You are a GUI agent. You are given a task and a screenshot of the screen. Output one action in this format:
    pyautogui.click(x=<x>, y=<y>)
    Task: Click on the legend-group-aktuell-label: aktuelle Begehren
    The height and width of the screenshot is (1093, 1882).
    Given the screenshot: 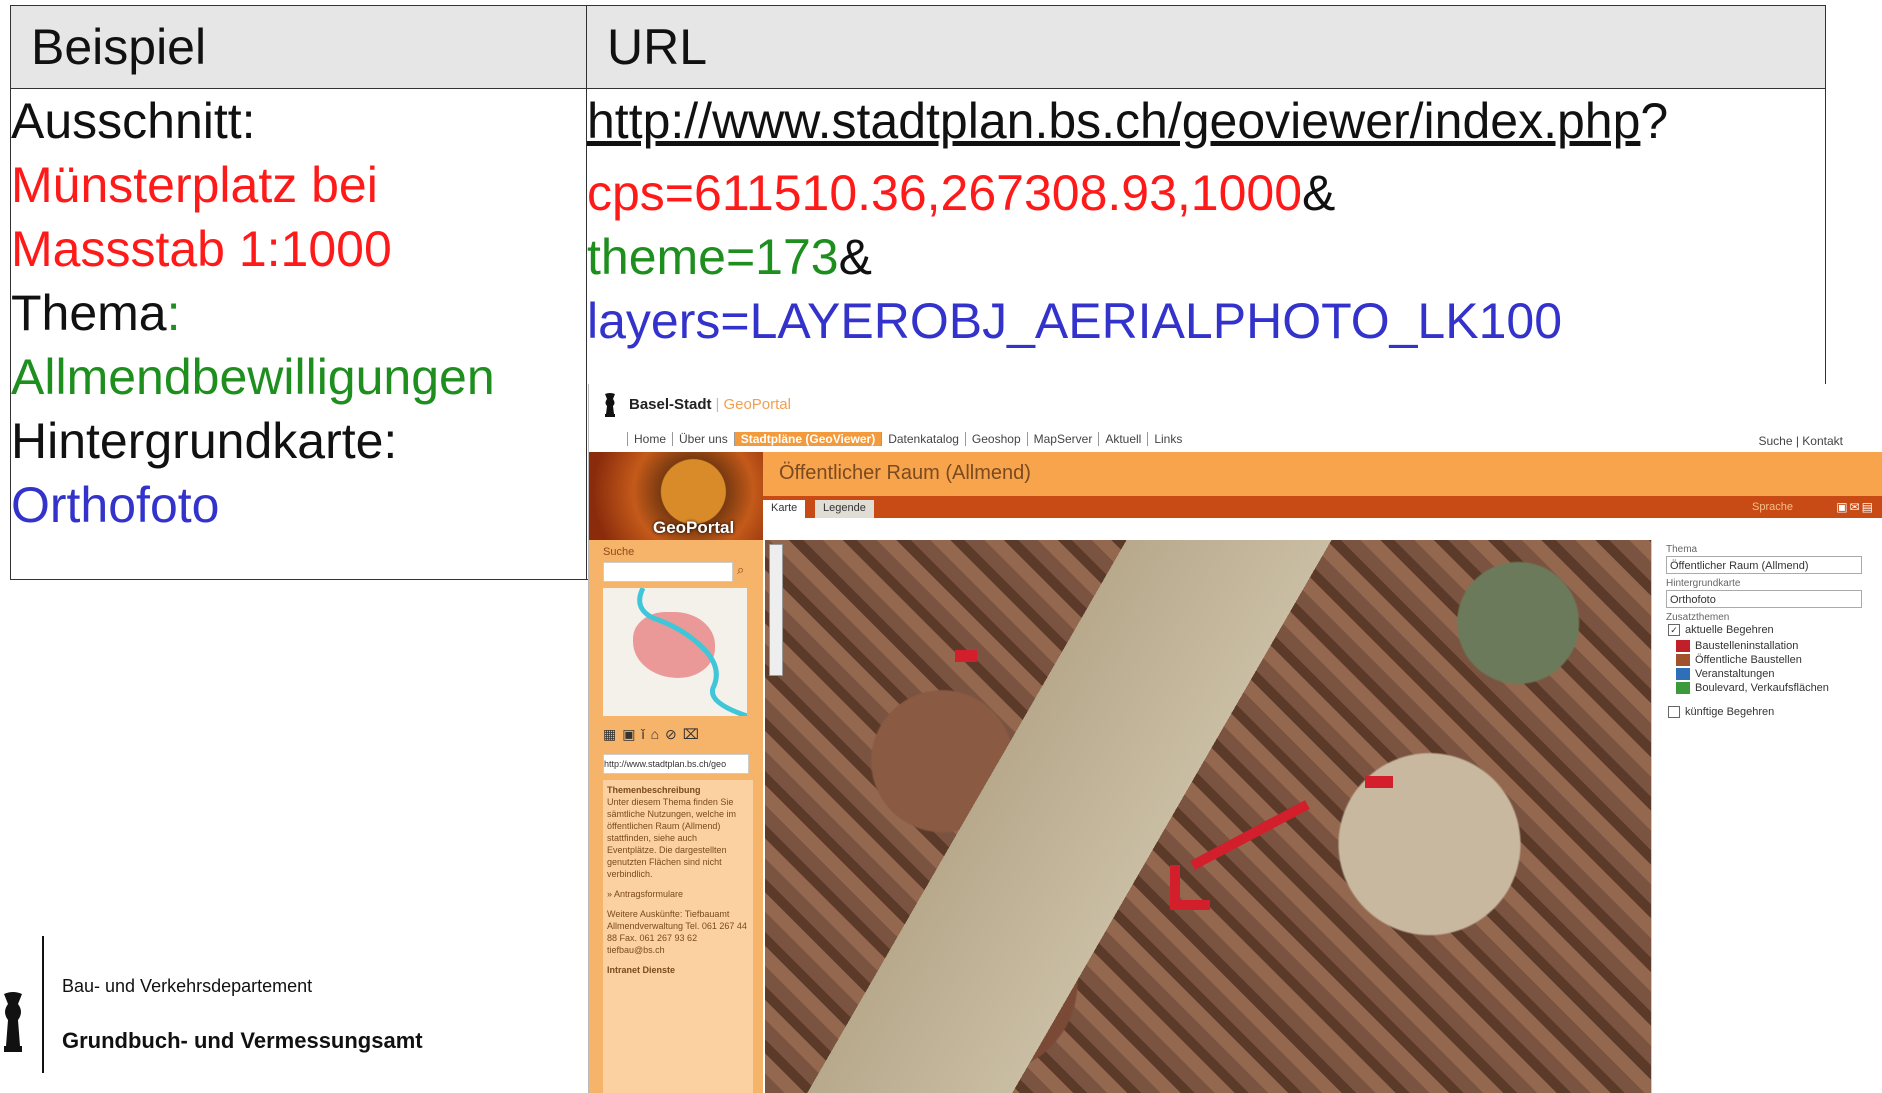 What is the action you would take?
    pyautogui.click(x=1729, y=630)
    